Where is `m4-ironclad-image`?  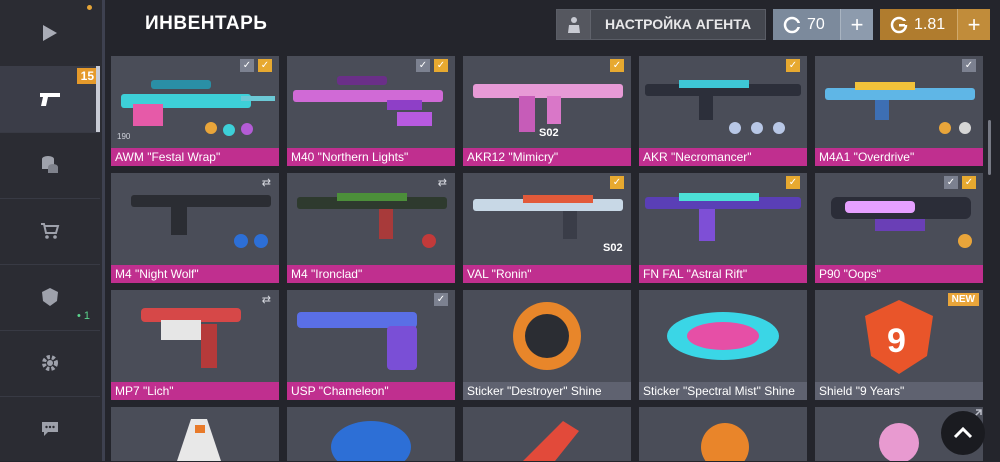 m4-ironclad-image is located at coordinates (372, 220).